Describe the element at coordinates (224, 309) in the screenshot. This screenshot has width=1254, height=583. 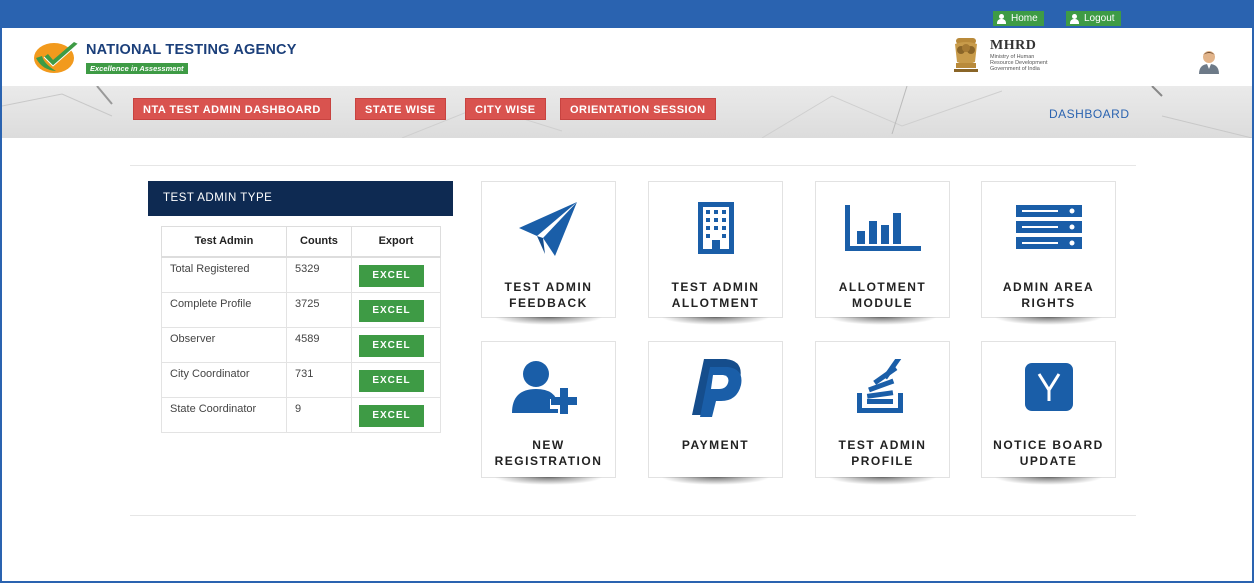
I see `admin-type-cell: Complete Profile` at that location.